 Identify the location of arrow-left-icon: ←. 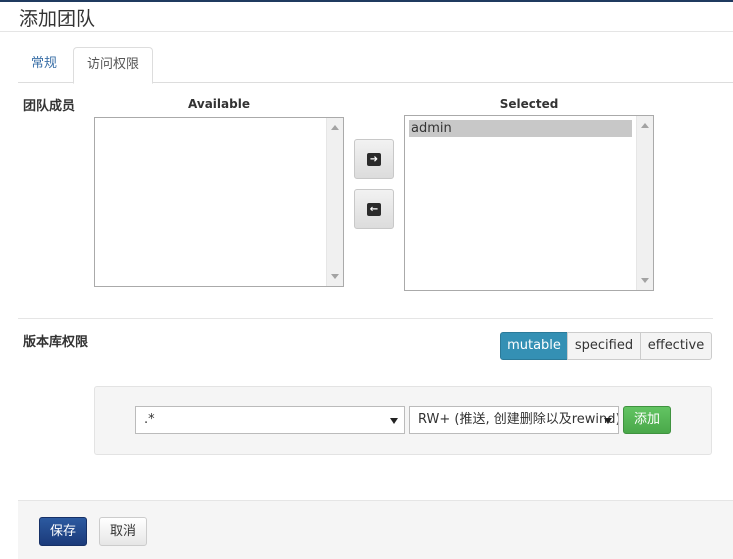
(374, 209).